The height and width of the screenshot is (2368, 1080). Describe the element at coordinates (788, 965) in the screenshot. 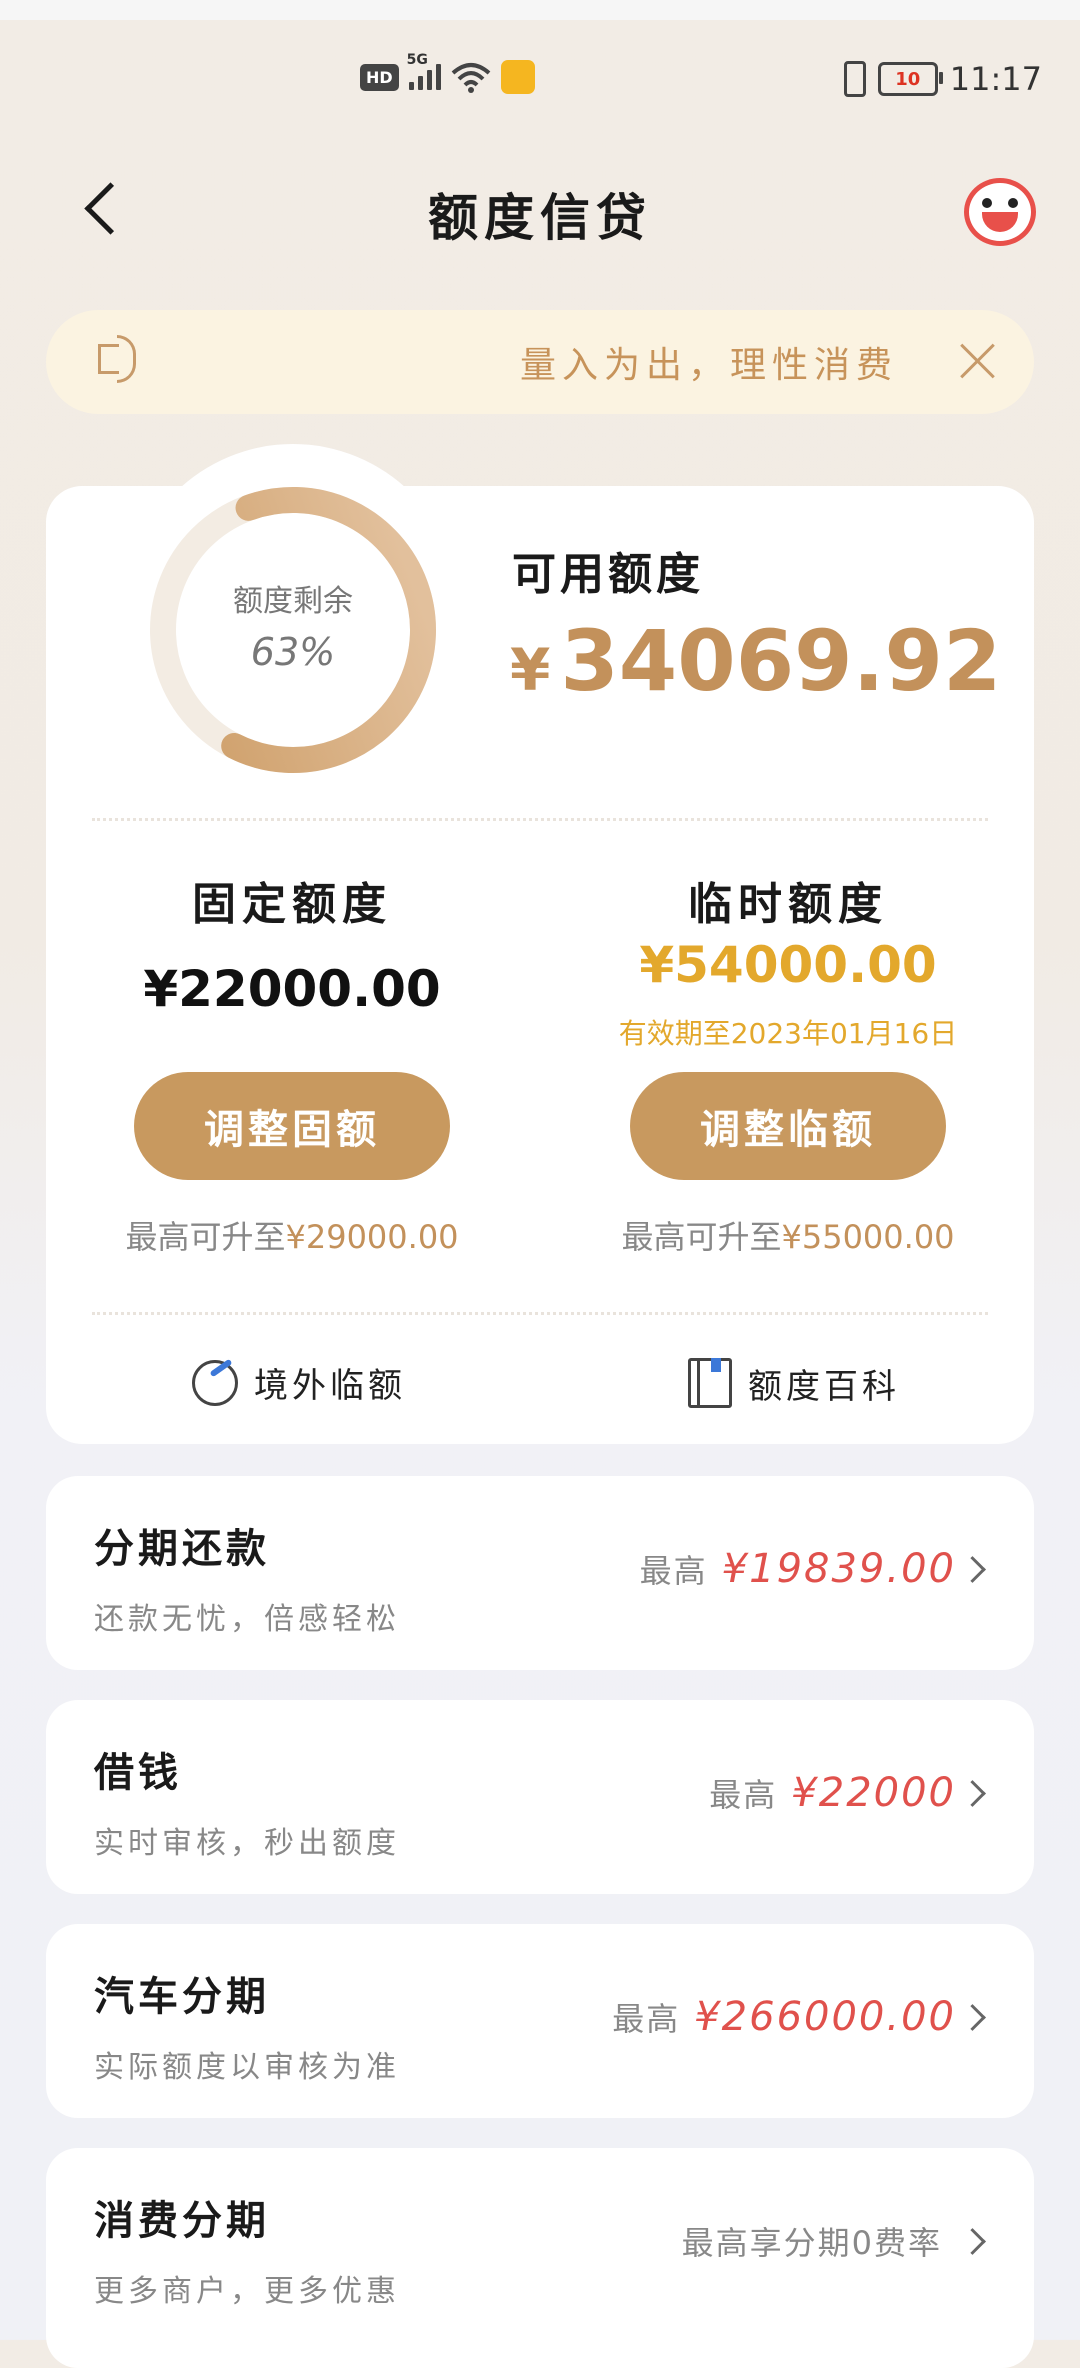

I see `temporary-amount: ¥54000.00` at that location.